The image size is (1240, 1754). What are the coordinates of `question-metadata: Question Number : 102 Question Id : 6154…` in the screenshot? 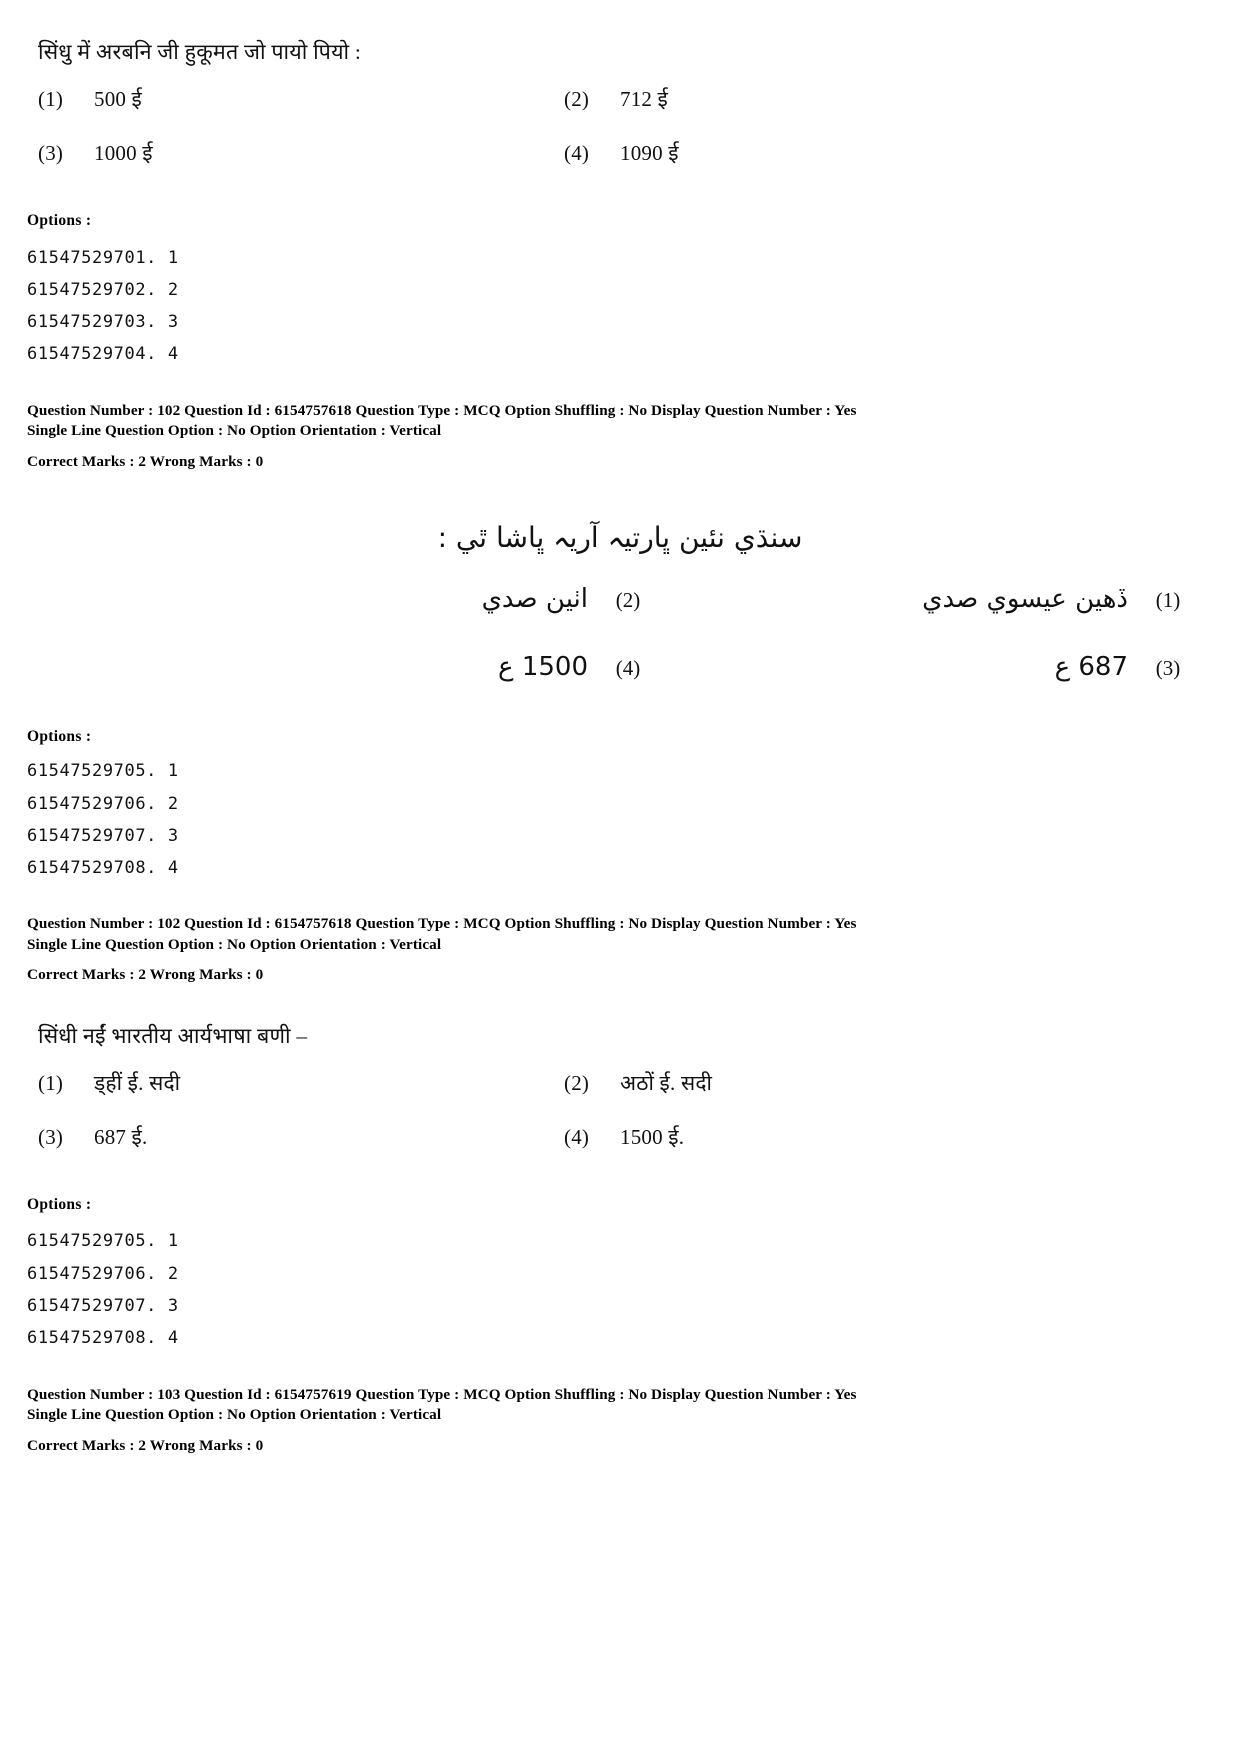 It's located at (633, 437).